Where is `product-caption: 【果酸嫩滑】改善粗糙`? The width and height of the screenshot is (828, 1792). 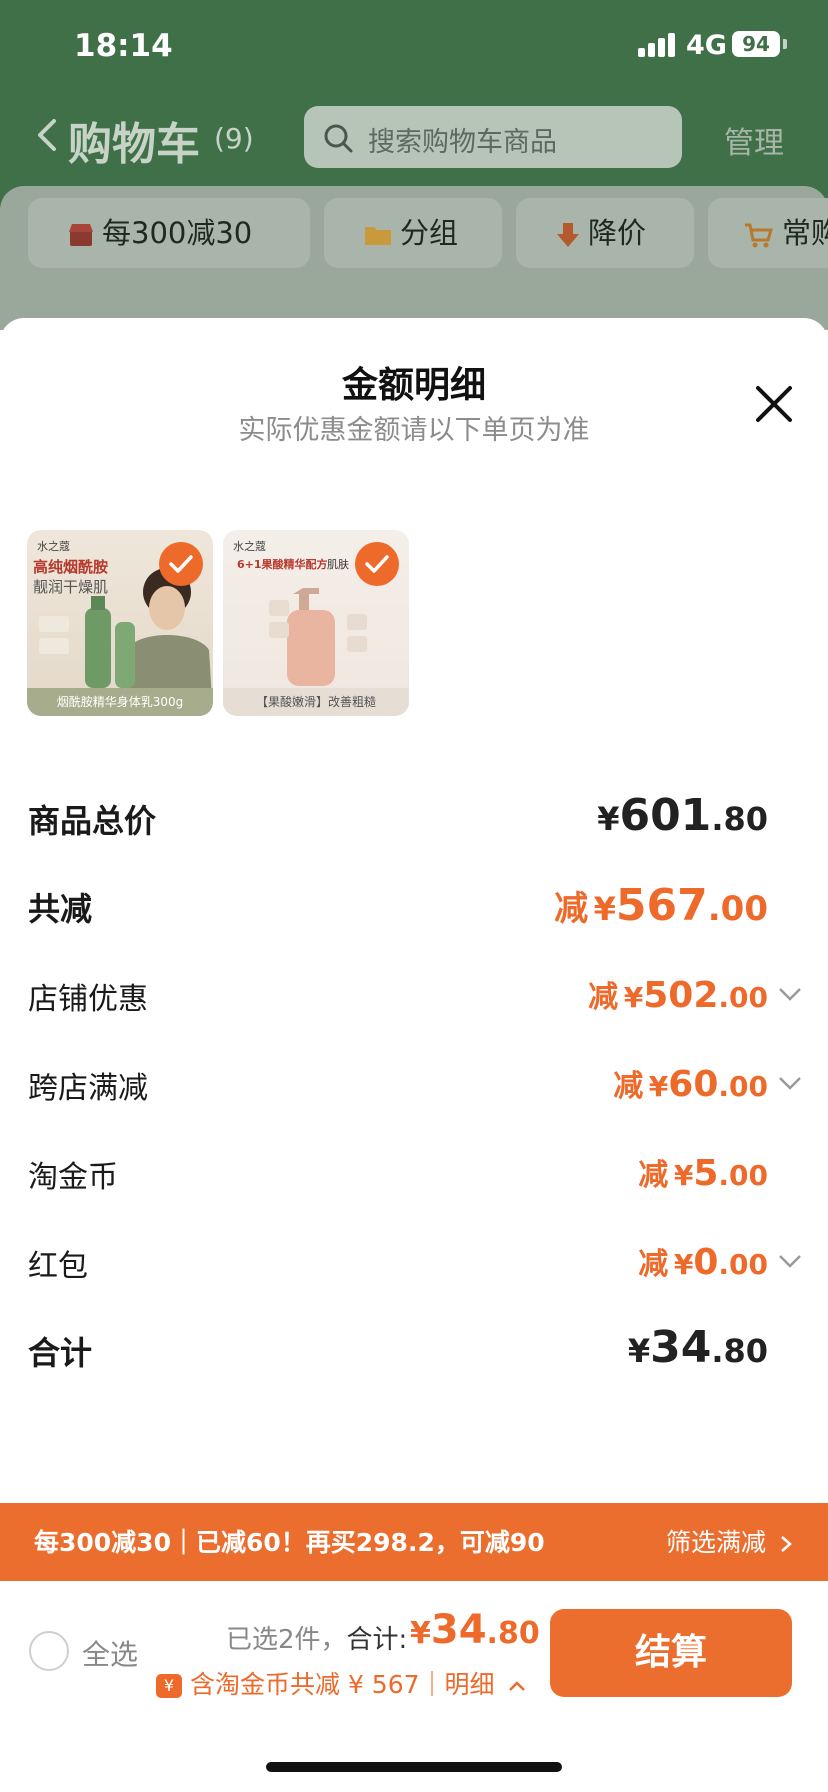 product-caption: 【果酸嫩滑】改善粗糙 is located at coordinates (316, 702).